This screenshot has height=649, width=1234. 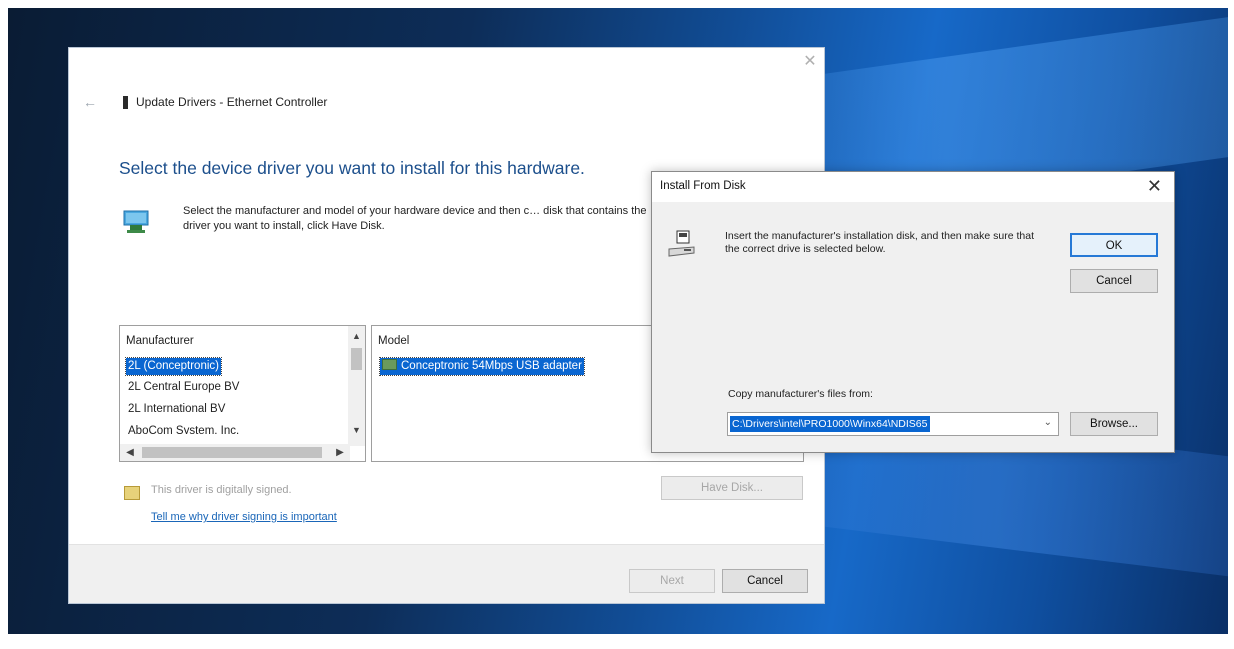 What do you see at coordinates (132, 493) in the screenshot?
I see `certificate-icon` at bounding box center [132, 493].